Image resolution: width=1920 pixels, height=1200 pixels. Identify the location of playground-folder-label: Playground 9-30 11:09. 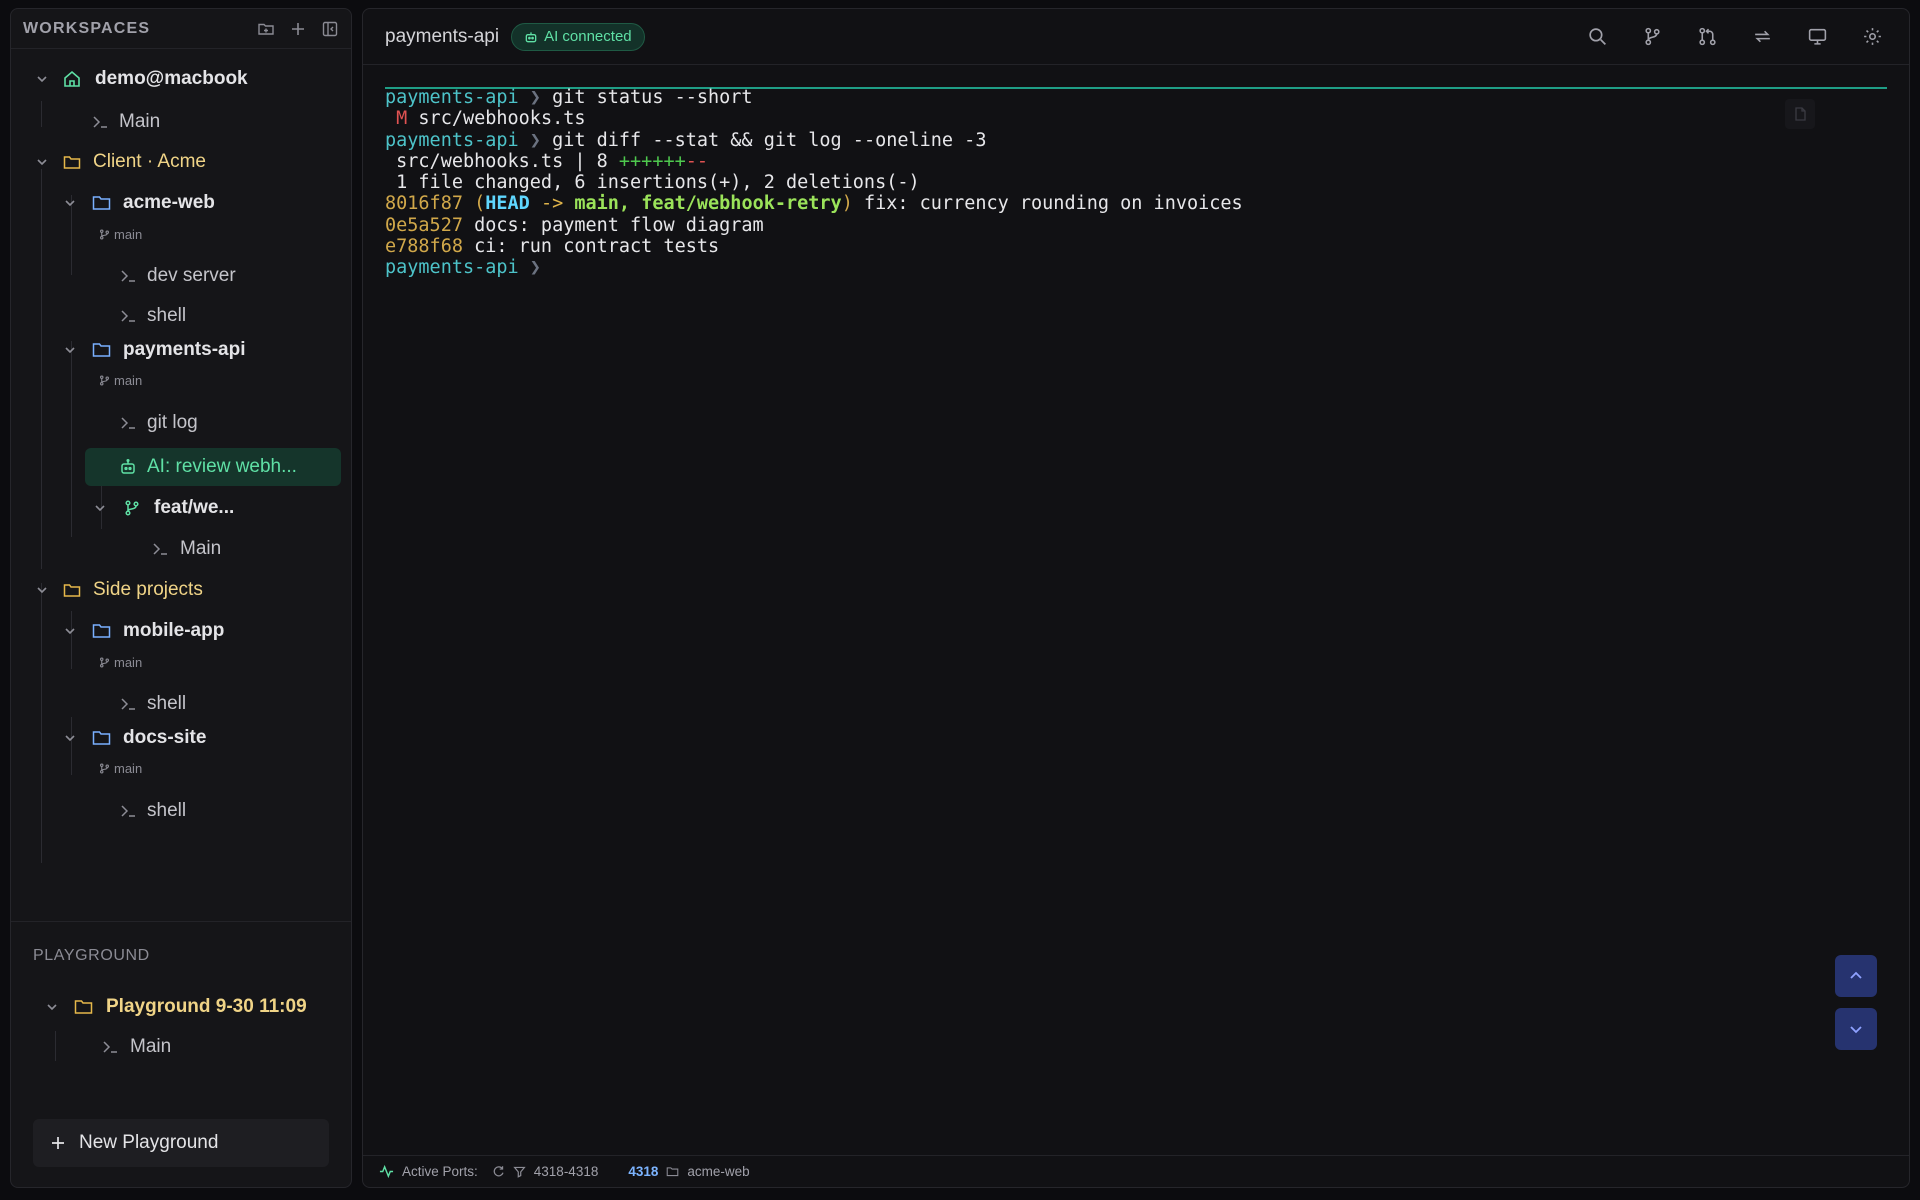
(206, 1006).